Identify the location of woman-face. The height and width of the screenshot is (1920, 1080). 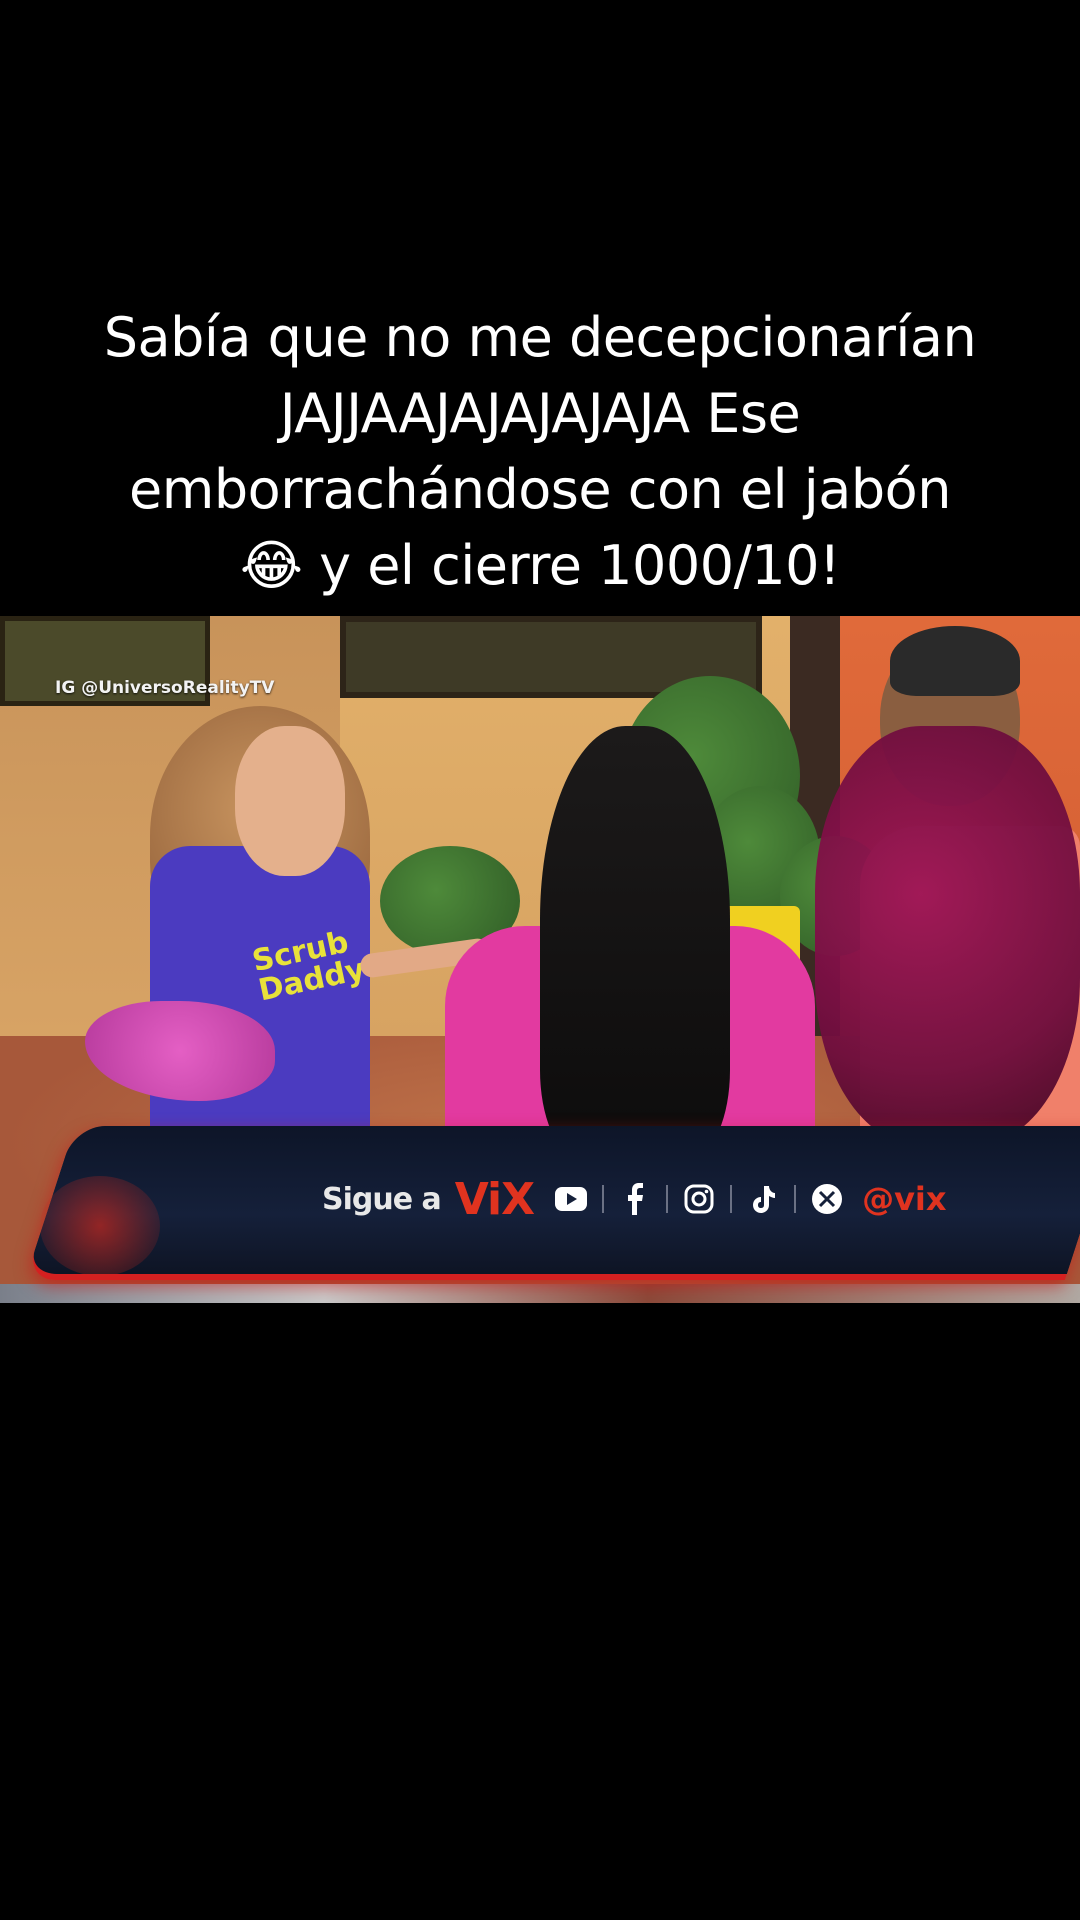
(290, 801).